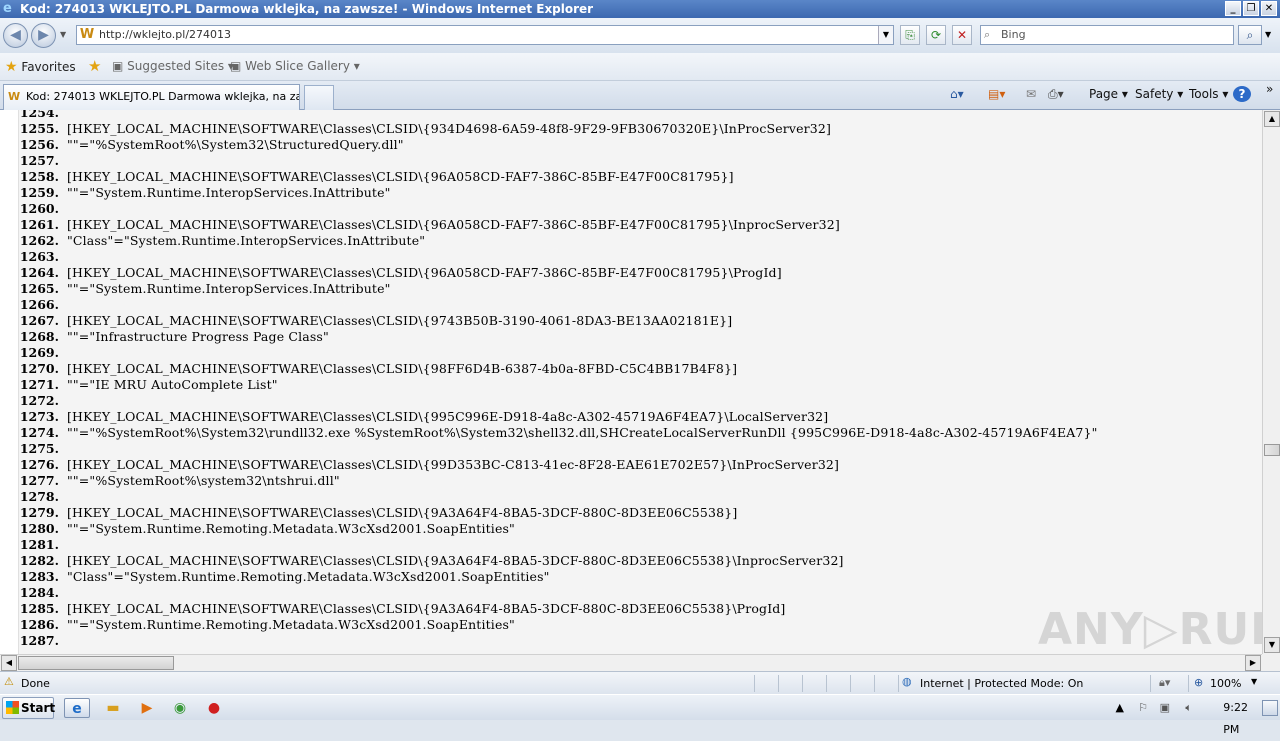 This screenshot has height=741, width=1280. I want to click on line-number: 1258., so click(39, 176).